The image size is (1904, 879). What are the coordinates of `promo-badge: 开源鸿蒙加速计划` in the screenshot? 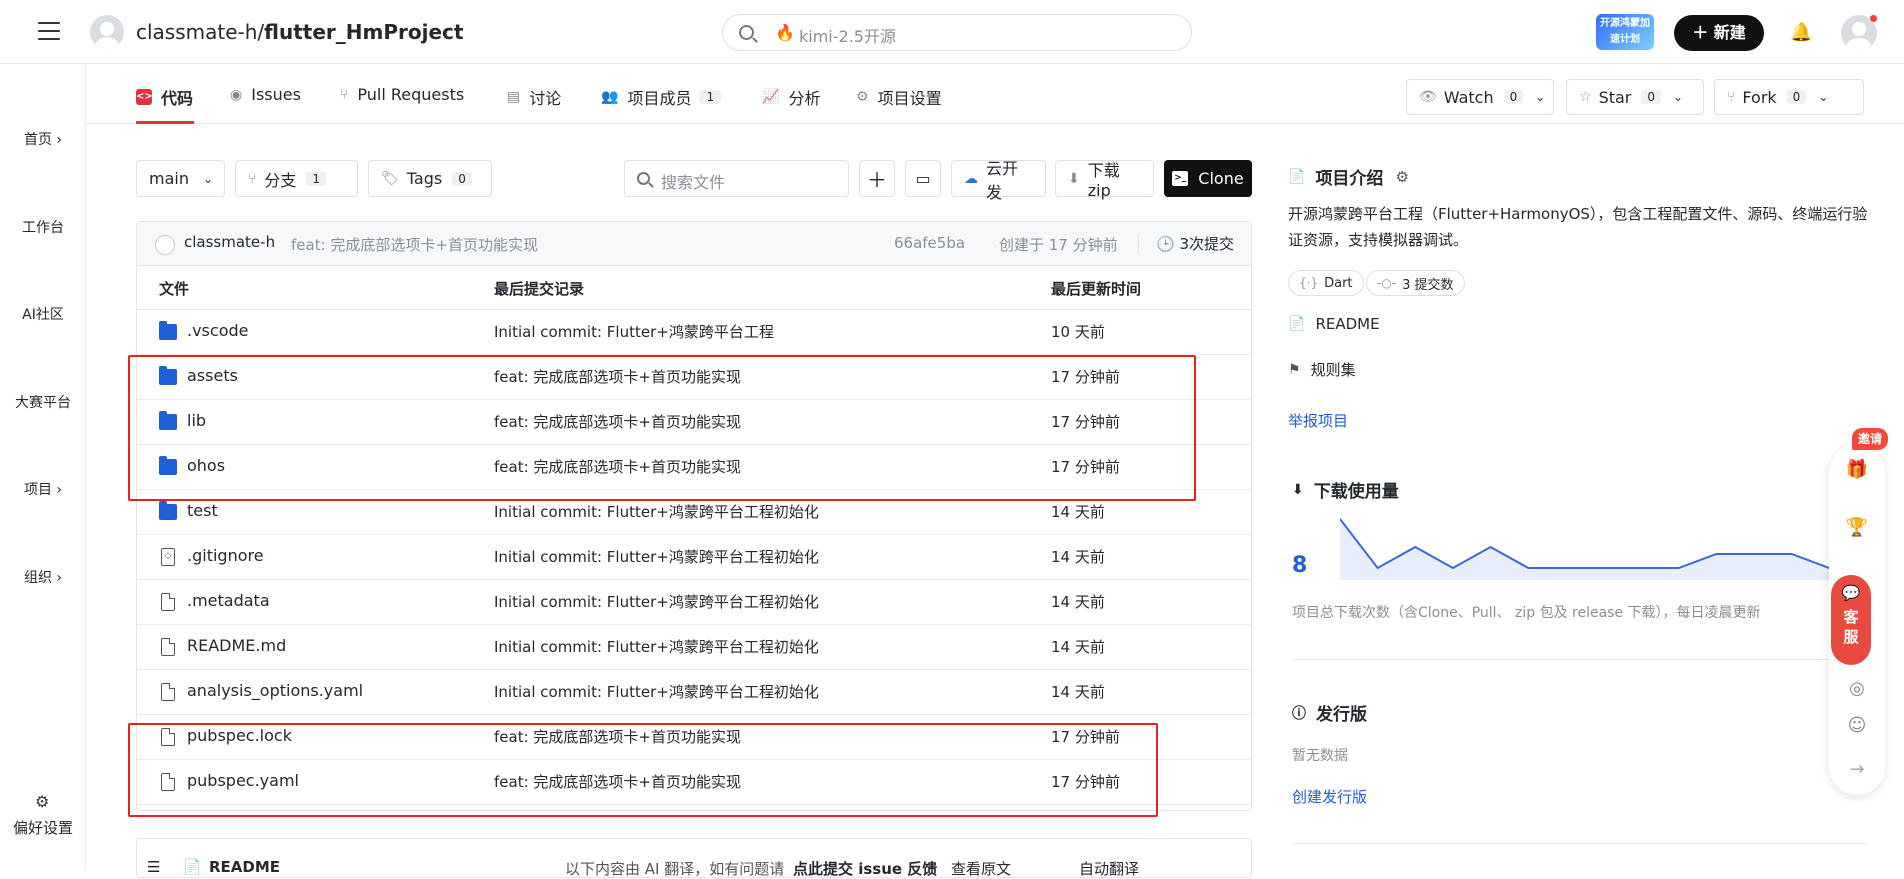 It's located at (1625, 32).